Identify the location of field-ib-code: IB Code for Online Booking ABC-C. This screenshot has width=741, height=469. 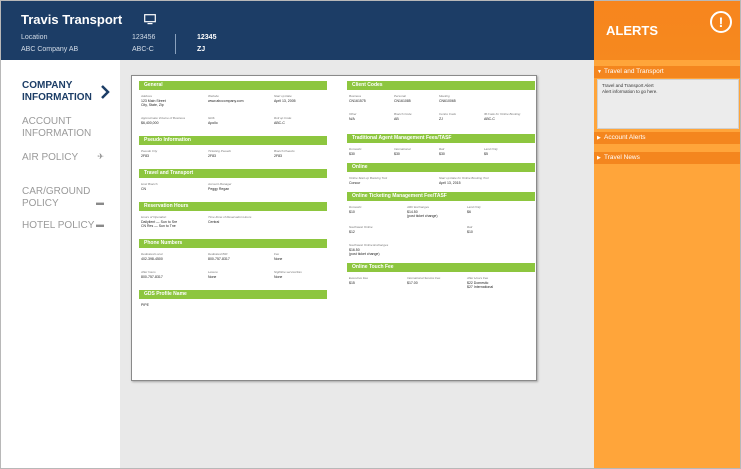
(502, 116).